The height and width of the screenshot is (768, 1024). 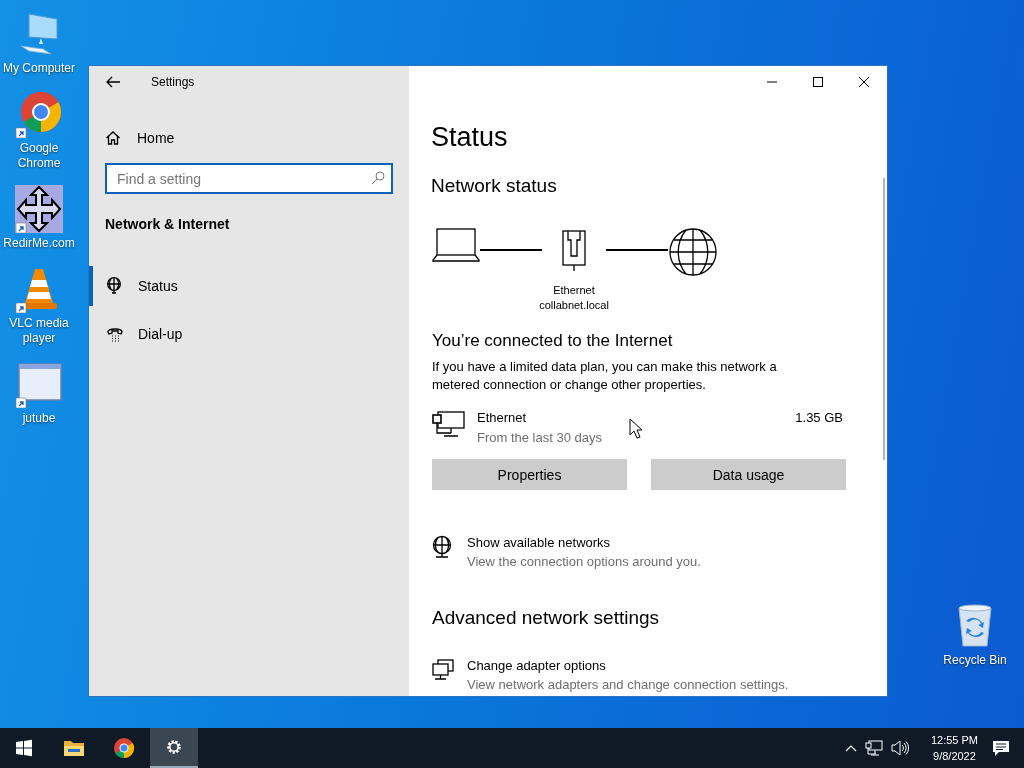 What do you see at coordinates (628, 684) in the screenshot?
I see `option-description: View network adapters and change connection settings.` at bounding box center [628, 684].